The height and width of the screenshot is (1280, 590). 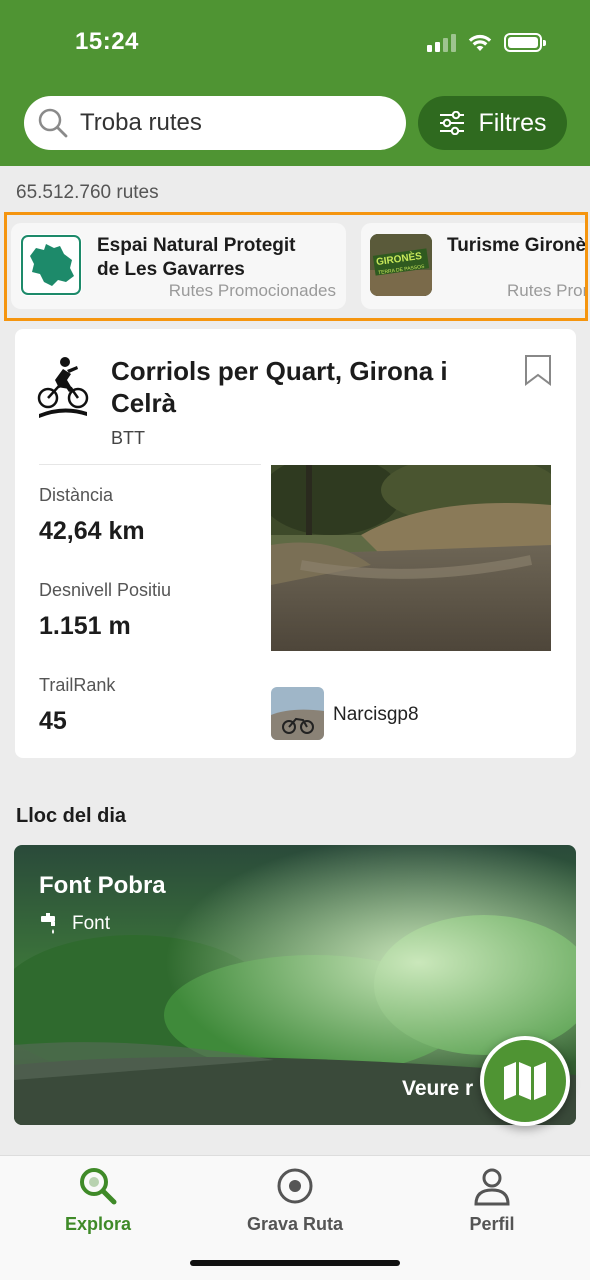 What do you see at coordinates (437, 1089) in the screenshot?
I see `view-link: Veure r` at bounding box center [437, 1089].